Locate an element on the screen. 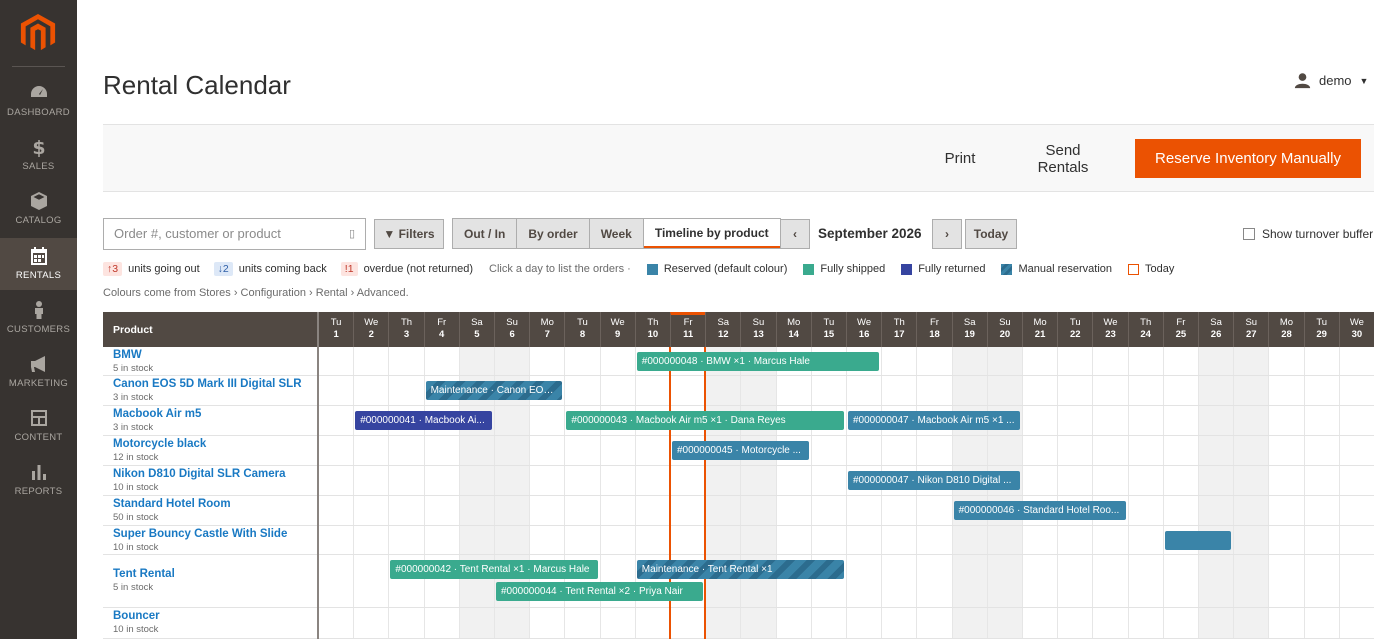 This screenshot has height=639, width=1400. day-header: We 23 is located at coordinates (1109, 329).